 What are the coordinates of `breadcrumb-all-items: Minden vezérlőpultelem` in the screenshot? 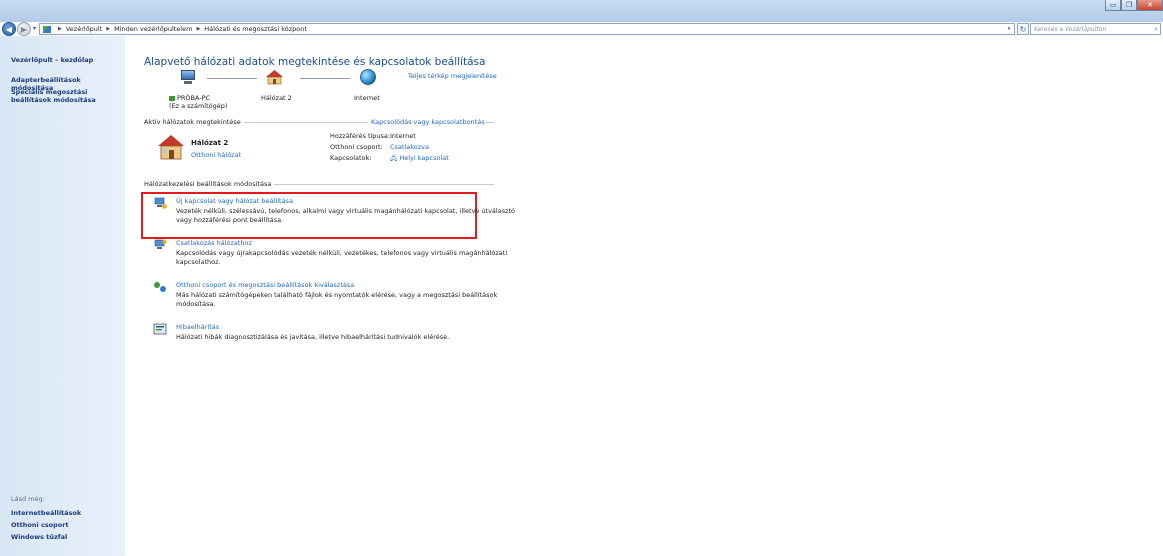 It's located at (153, 29).